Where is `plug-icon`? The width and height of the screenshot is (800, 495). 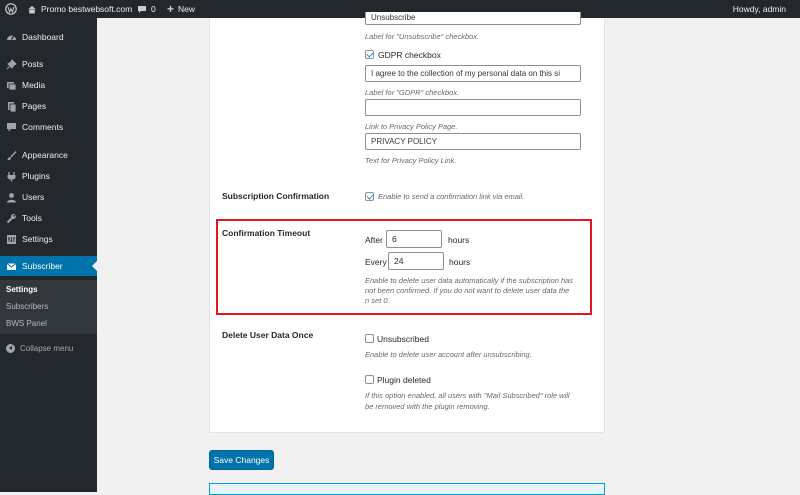 plug-icon is located at coordinates (11, 176).